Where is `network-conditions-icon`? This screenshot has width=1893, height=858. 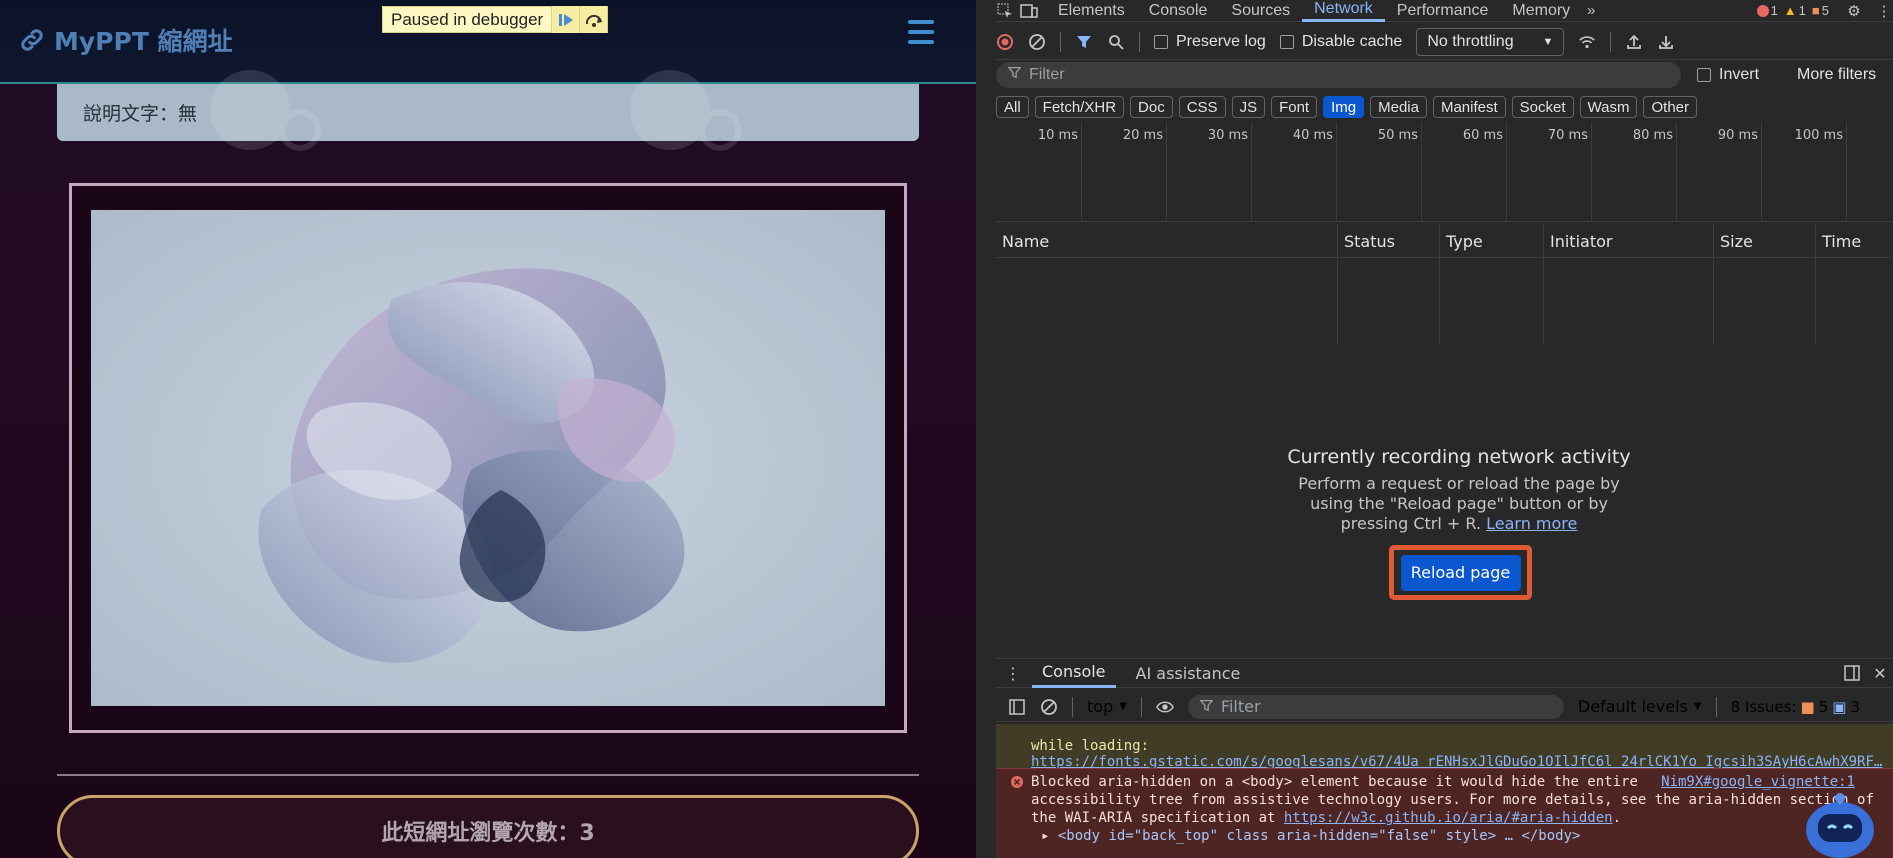
network-conditions-icon is located at coordinates (1587, 42).